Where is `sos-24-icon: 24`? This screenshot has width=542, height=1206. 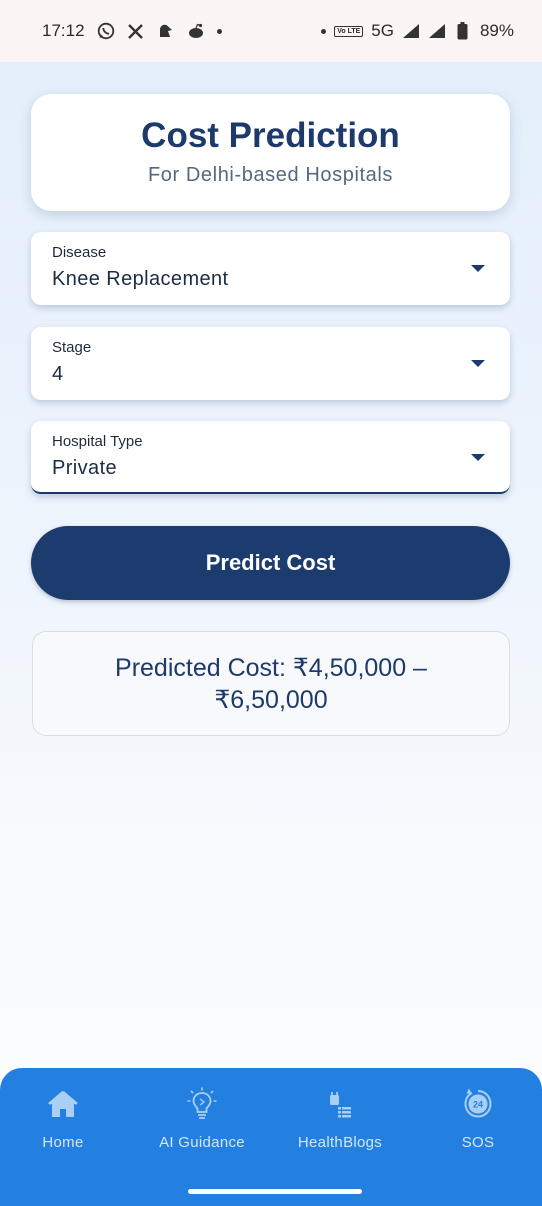 sos-24-icon: 24 is located at coordinates (478, 1104).